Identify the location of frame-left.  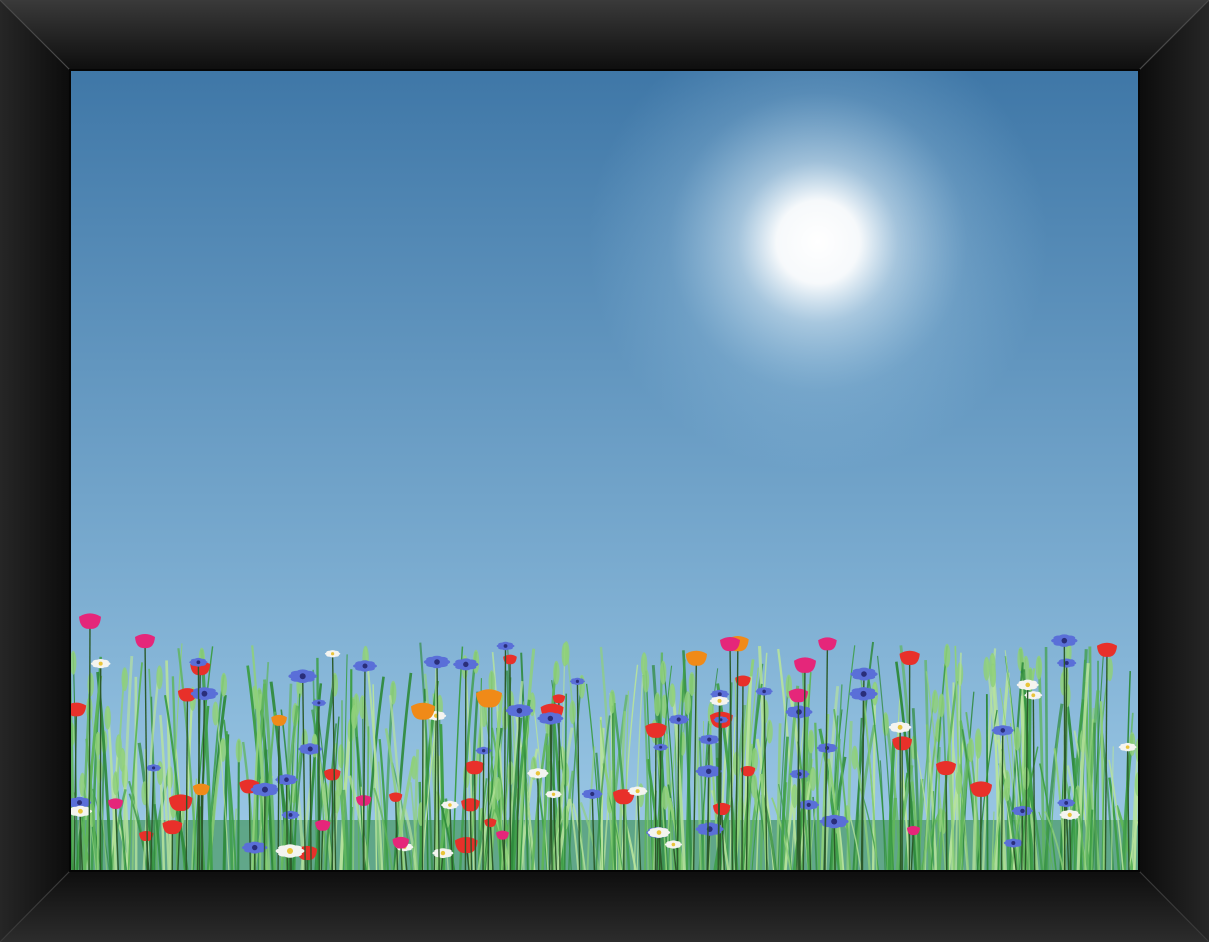
(35, 471).